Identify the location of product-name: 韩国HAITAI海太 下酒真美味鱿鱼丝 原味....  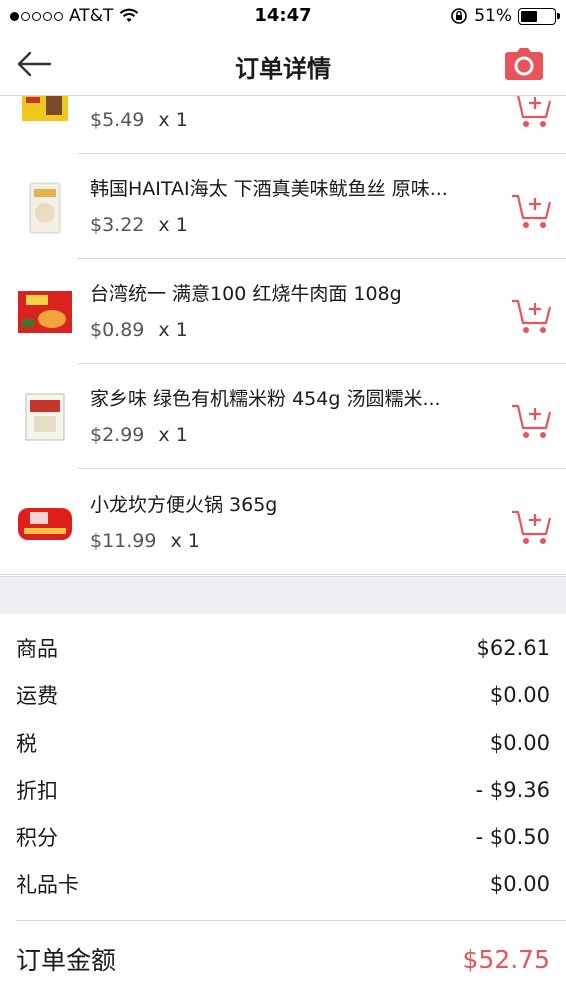
(269, 189).